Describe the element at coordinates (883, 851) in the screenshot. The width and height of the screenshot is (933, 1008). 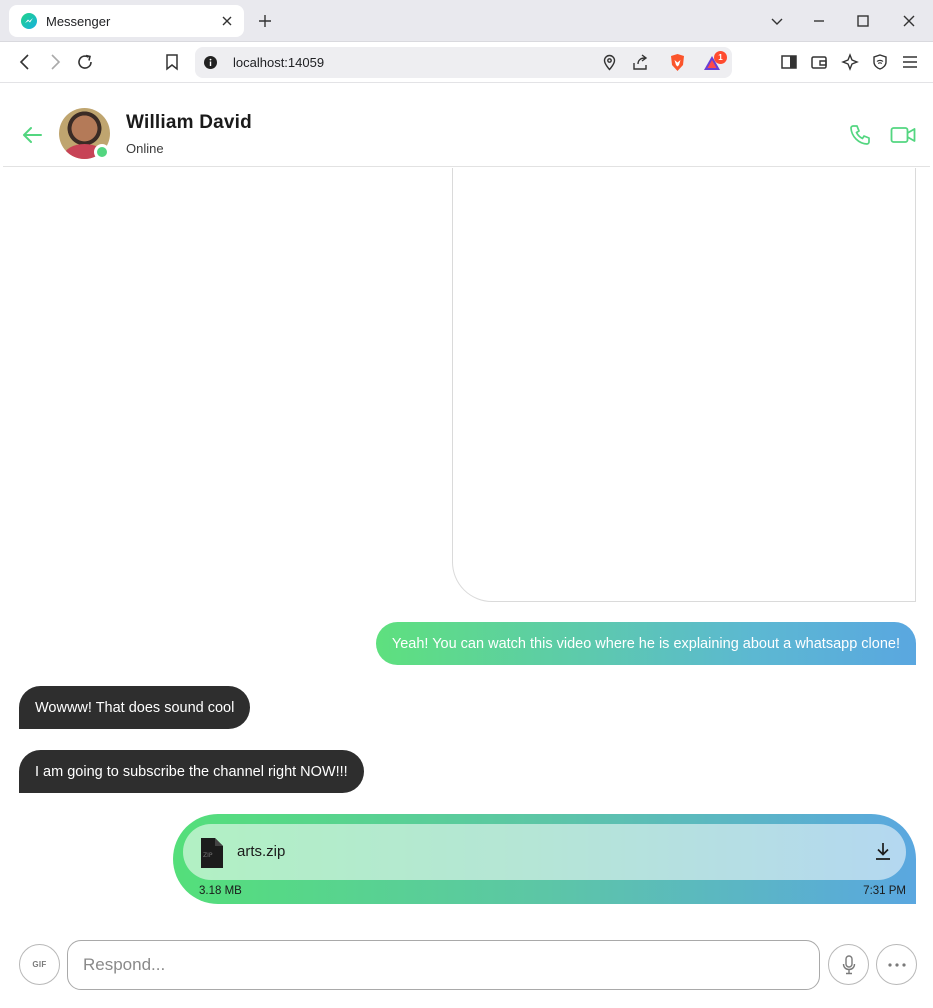
I see `download-icon` at that location.